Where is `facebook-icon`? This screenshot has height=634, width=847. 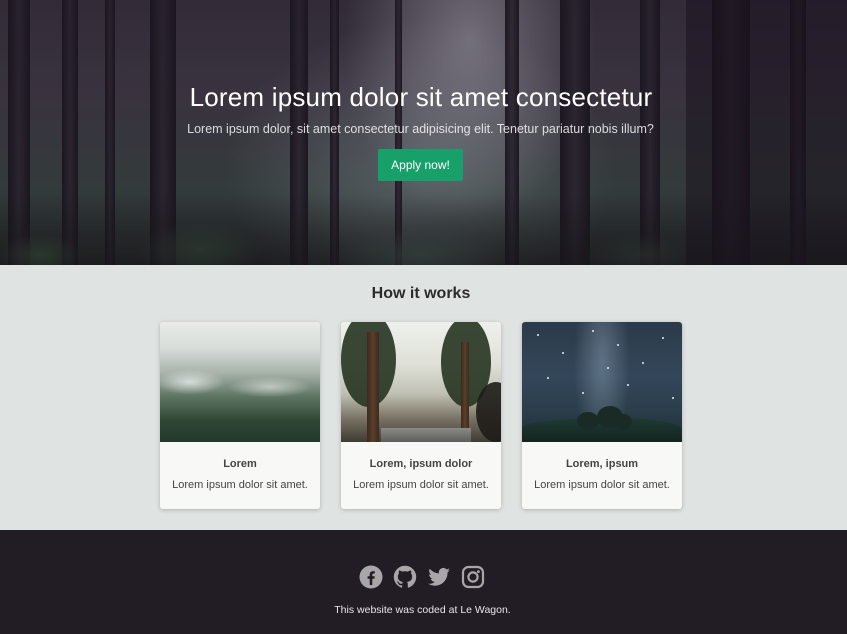
facebook-icon is located at coordinates (371, 577).